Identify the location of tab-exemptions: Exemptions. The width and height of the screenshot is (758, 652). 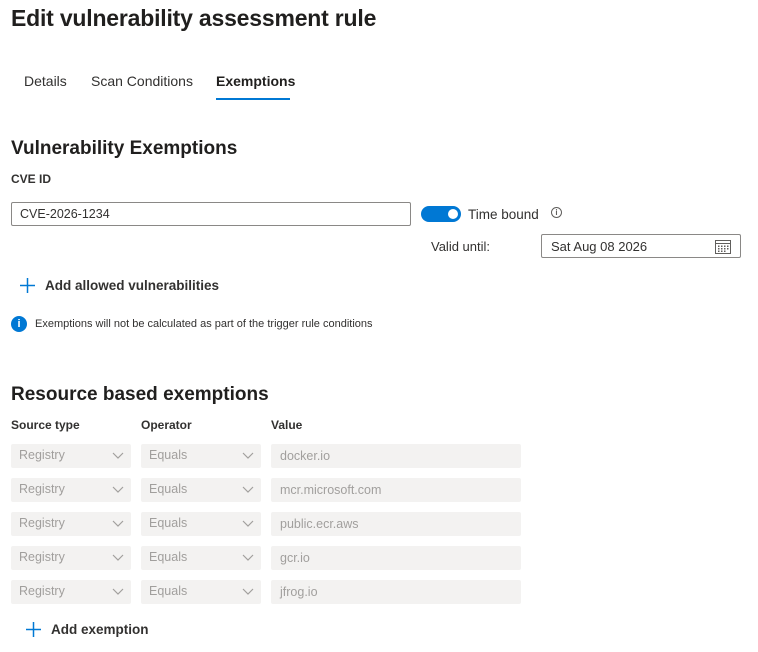
(255, 81).